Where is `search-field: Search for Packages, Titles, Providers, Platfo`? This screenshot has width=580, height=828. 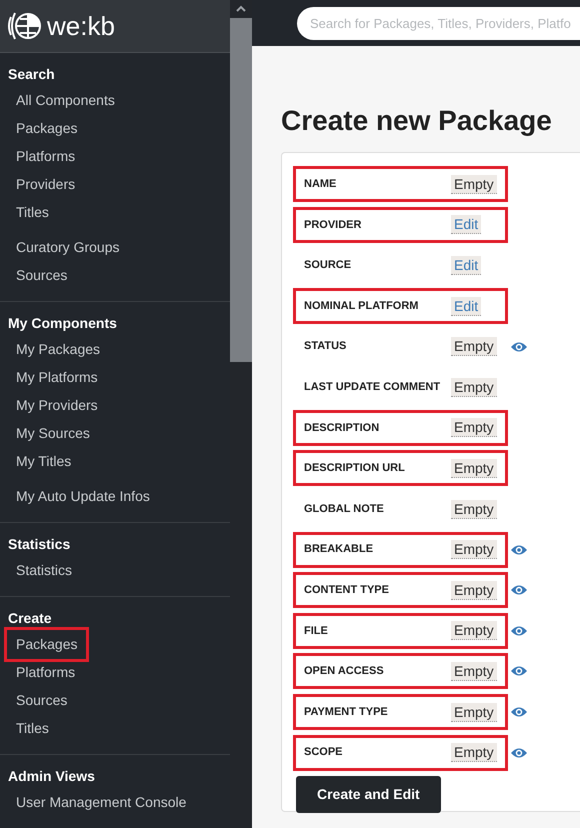
search-field: Search for Packages, Titles, Providers, Platfo is located at coordinates (438, 23).